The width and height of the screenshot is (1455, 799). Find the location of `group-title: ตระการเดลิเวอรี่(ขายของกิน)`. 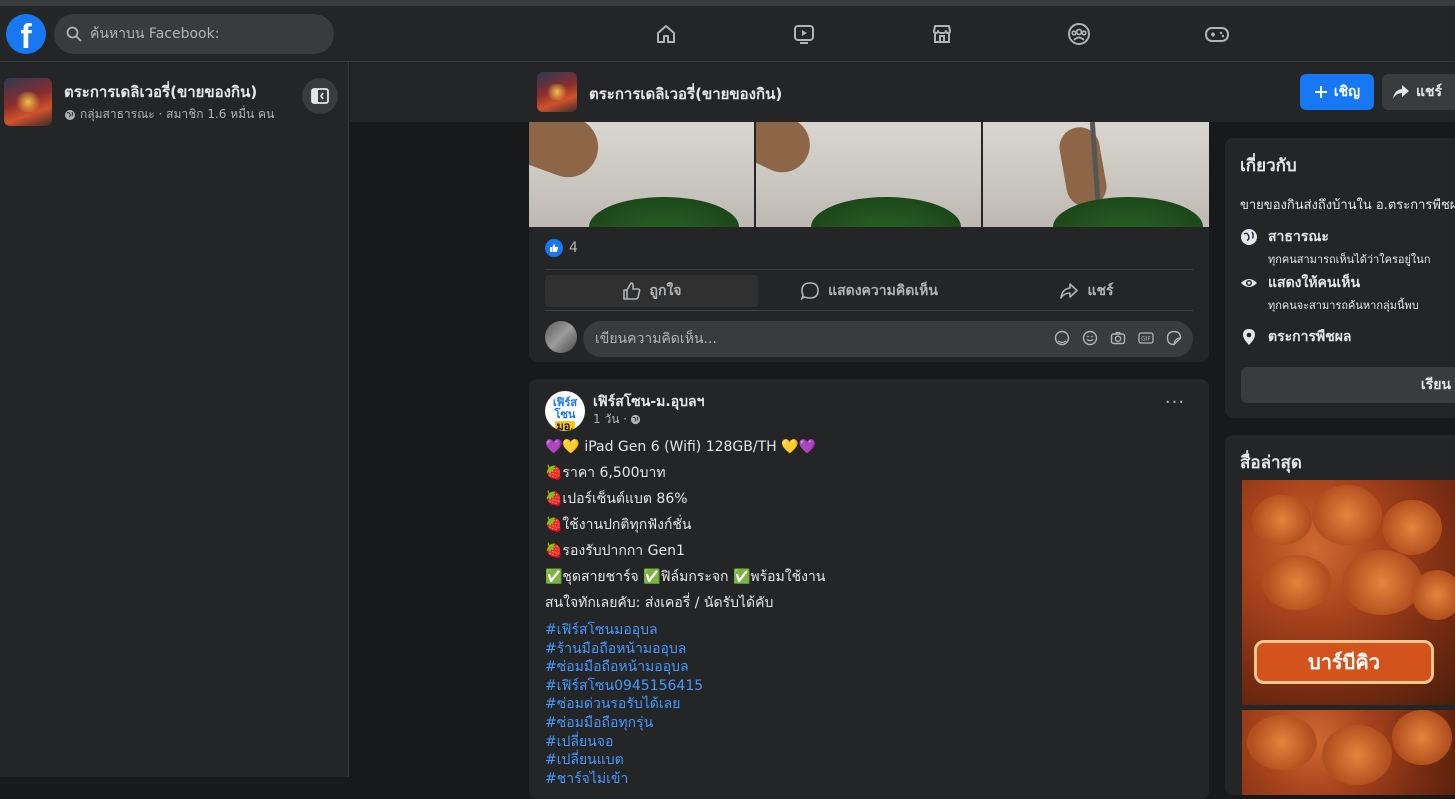

group-title: ตระการเดลิเวอรี่(ขายของกิน) is located at coordinates (160, 92).